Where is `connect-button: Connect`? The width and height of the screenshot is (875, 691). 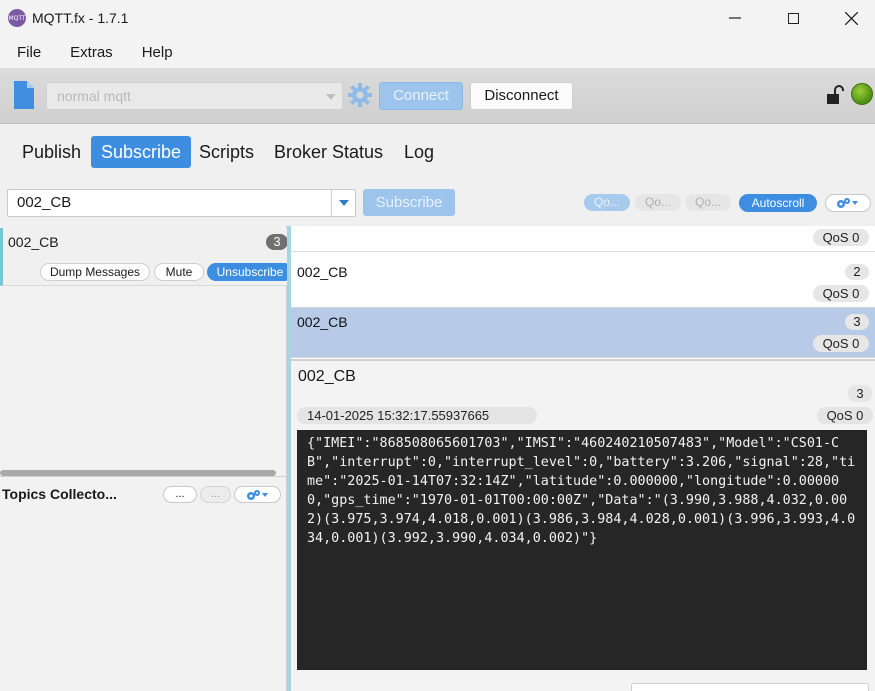
connect-button: Connect is located at coordinates (421, 96).